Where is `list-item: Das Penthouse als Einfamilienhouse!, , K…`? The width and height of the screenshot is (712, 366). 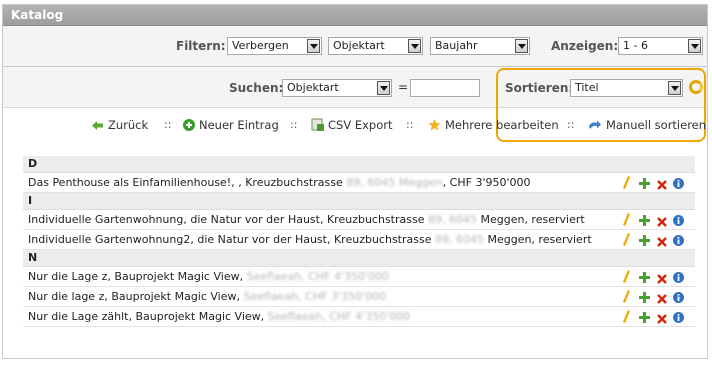
list-item: Das Penthouse als Einfamilienhouse!, , K… is located at coordinates (359, 183).